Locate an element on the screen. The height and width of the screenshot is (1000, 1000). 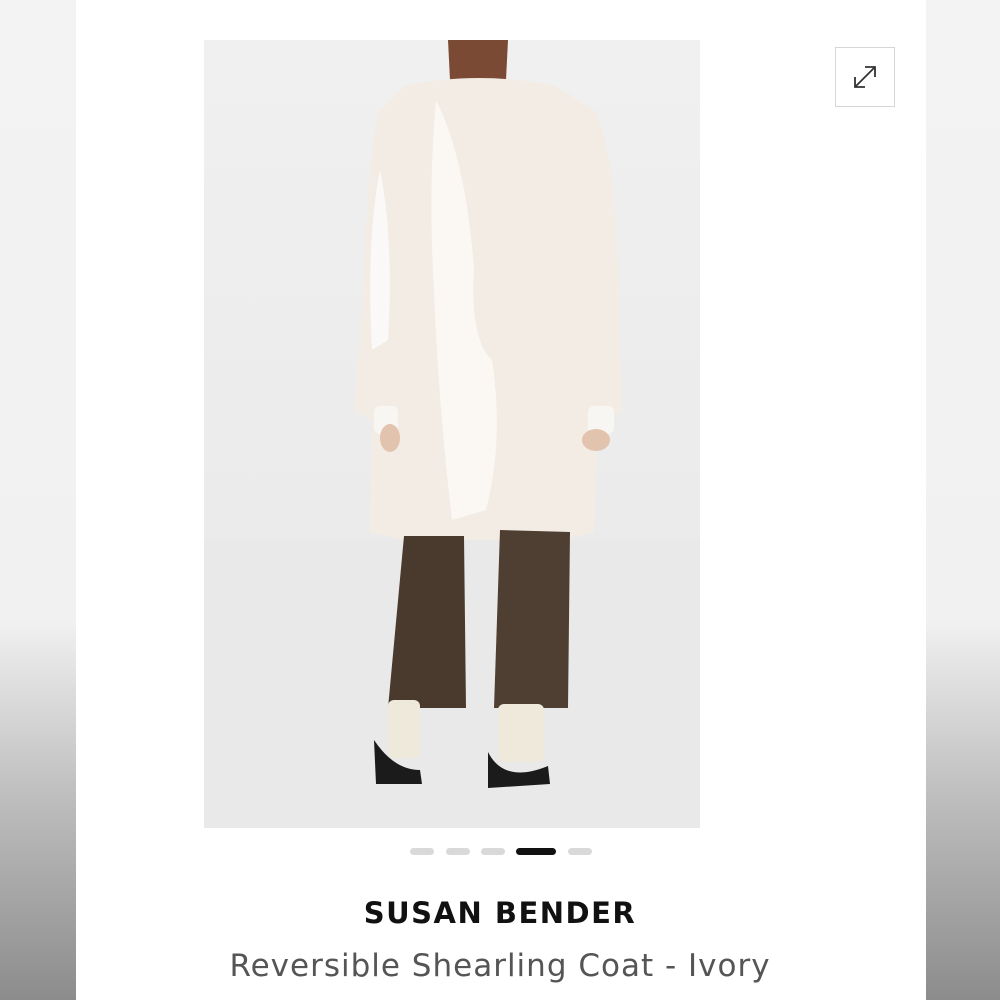
product-brand: SUSAN BENDER is located at coordinates (500, 913).